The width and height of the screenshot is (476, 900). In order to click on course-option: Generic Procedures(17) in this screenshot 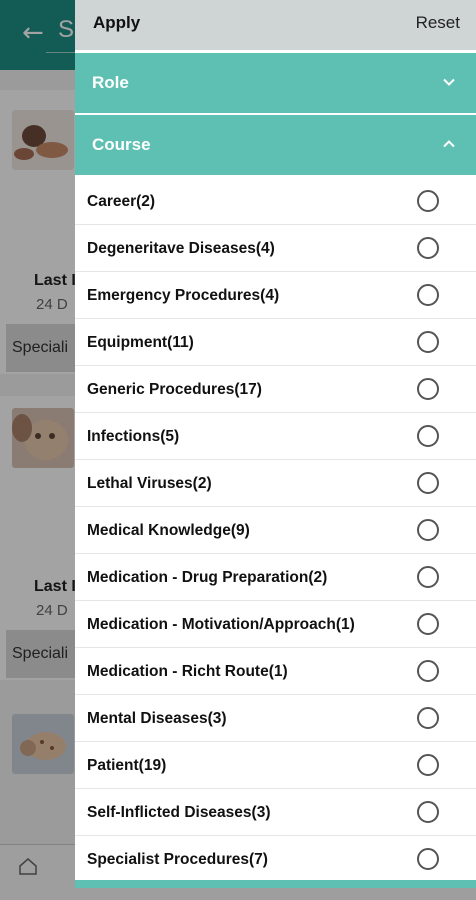, I will do `click(275, 389)`.